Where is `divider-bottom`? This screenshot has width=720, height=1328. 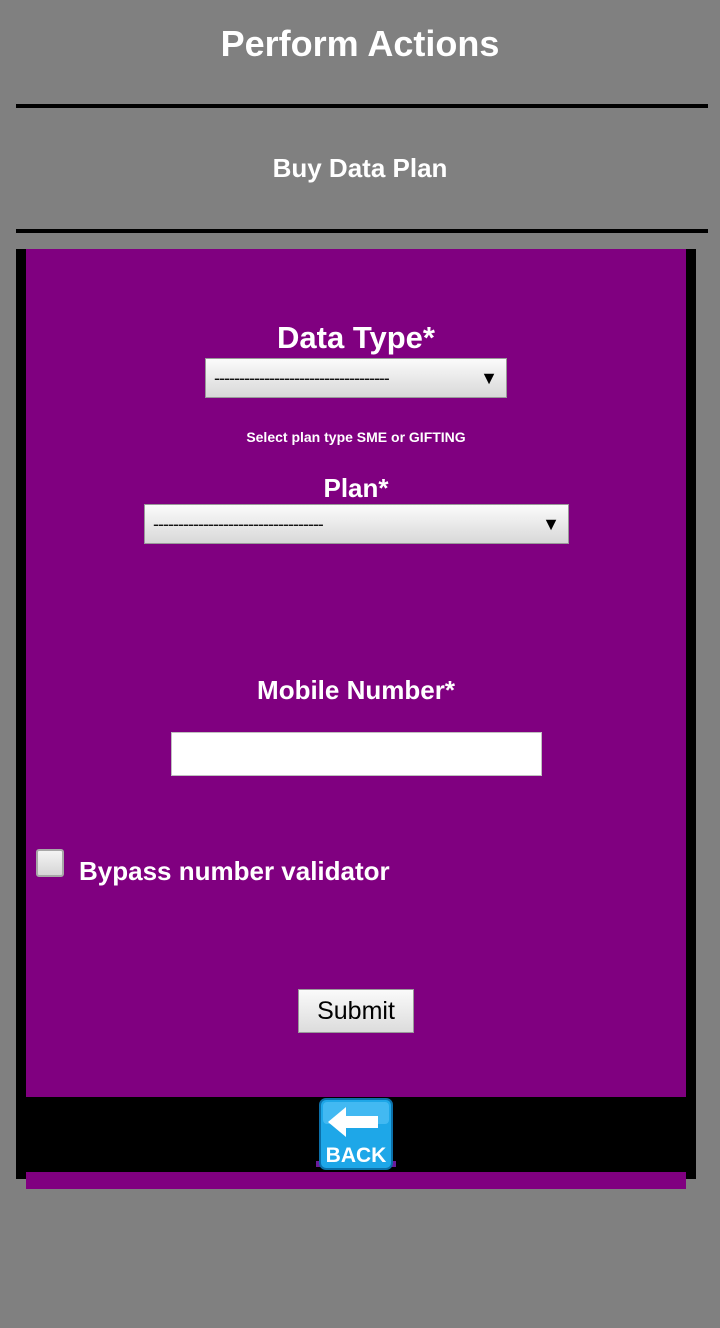
divider-bottom is located at coordinates (362, 231).